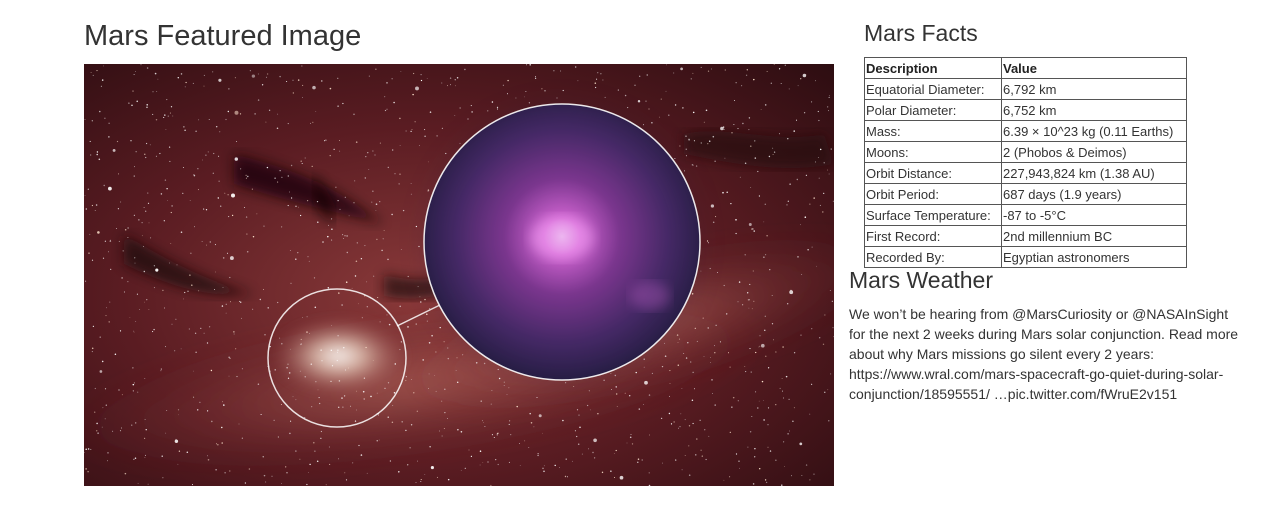  What do you see at coordinates (933, 173) in the screenshot?
I see `fact-description: Orbit Distance:` at bounding box center [933, 173].